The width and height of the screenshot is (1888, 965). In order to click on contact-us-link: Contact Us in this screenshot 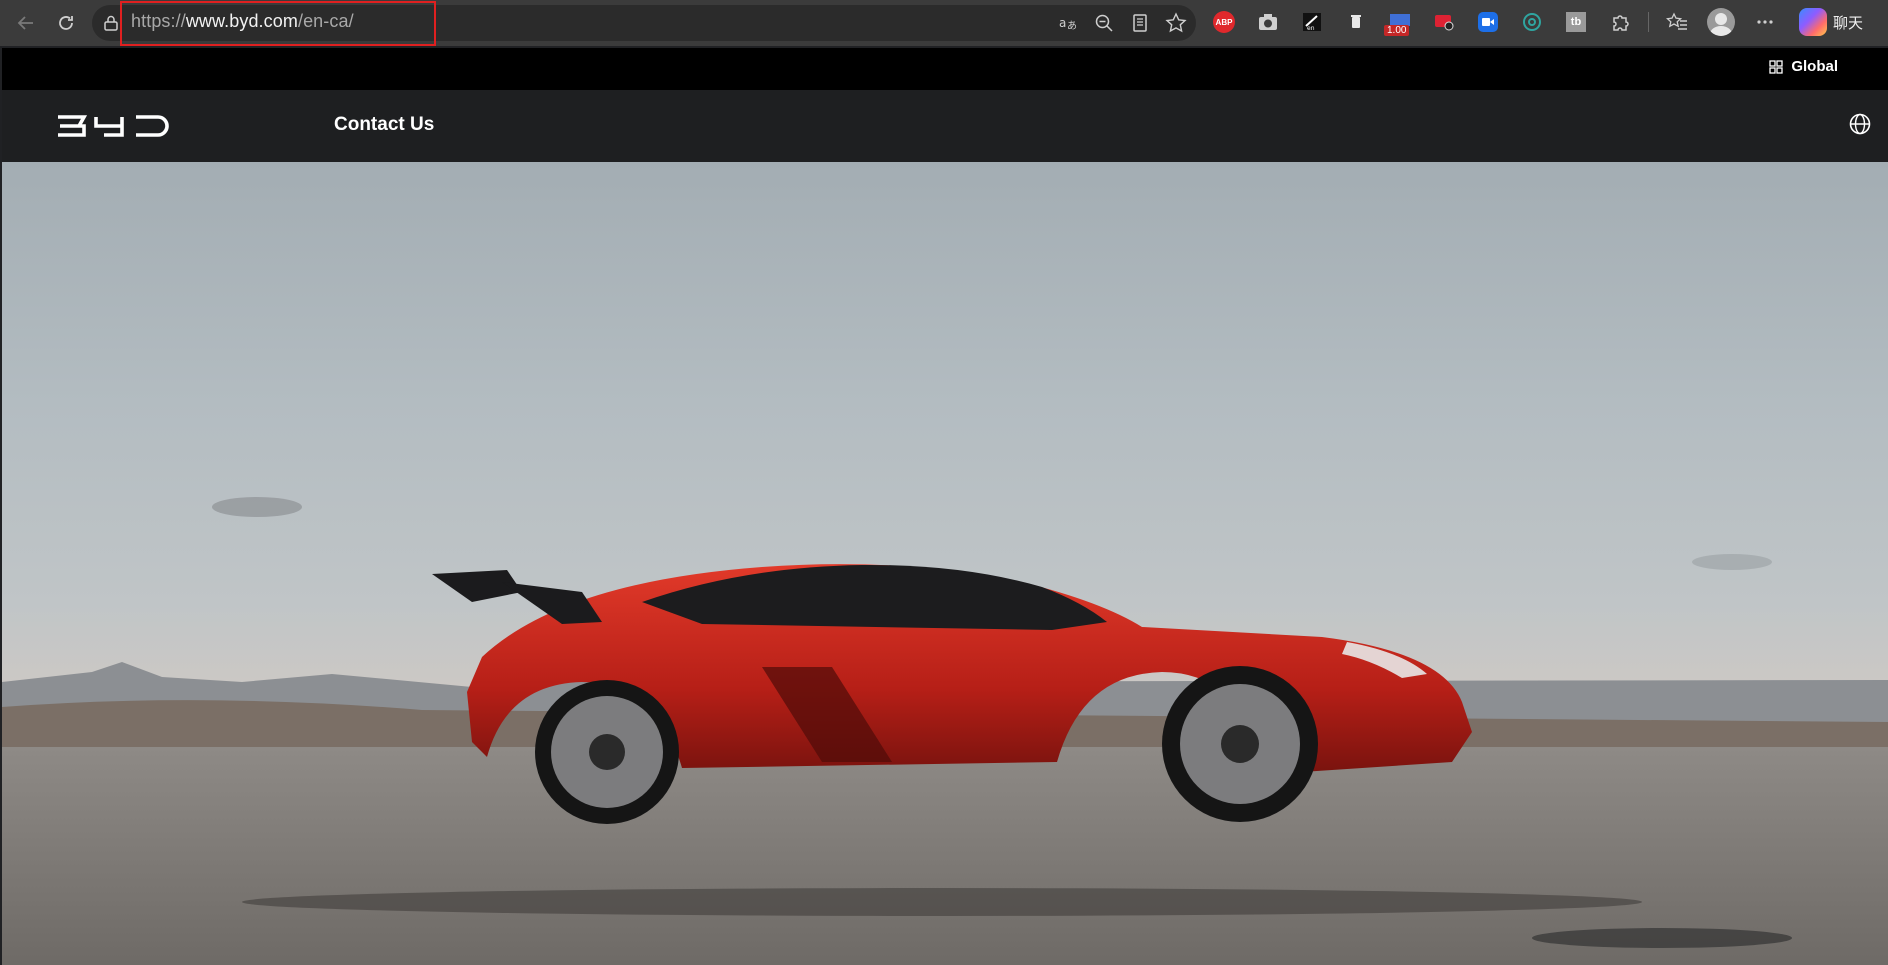, I will do `click(384, 125)`.